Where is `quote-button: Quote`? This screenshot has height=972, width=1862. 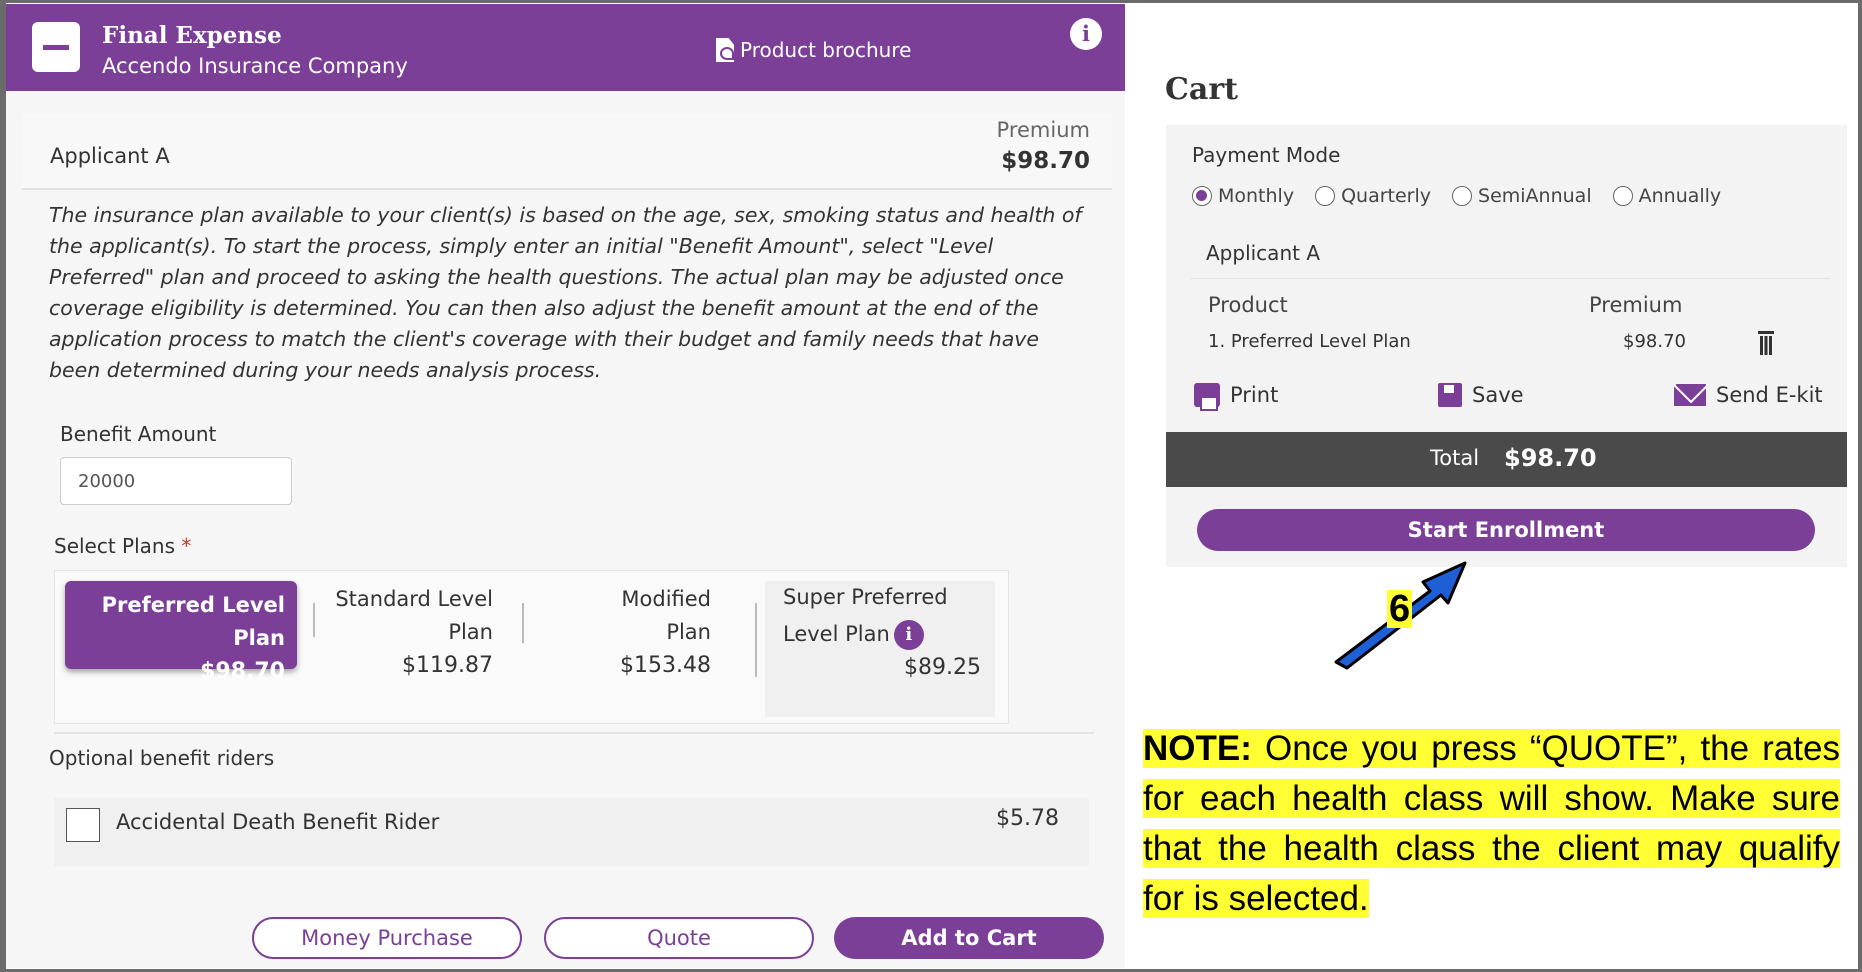 quote-button: Quote is located at coordinates (679, 938).